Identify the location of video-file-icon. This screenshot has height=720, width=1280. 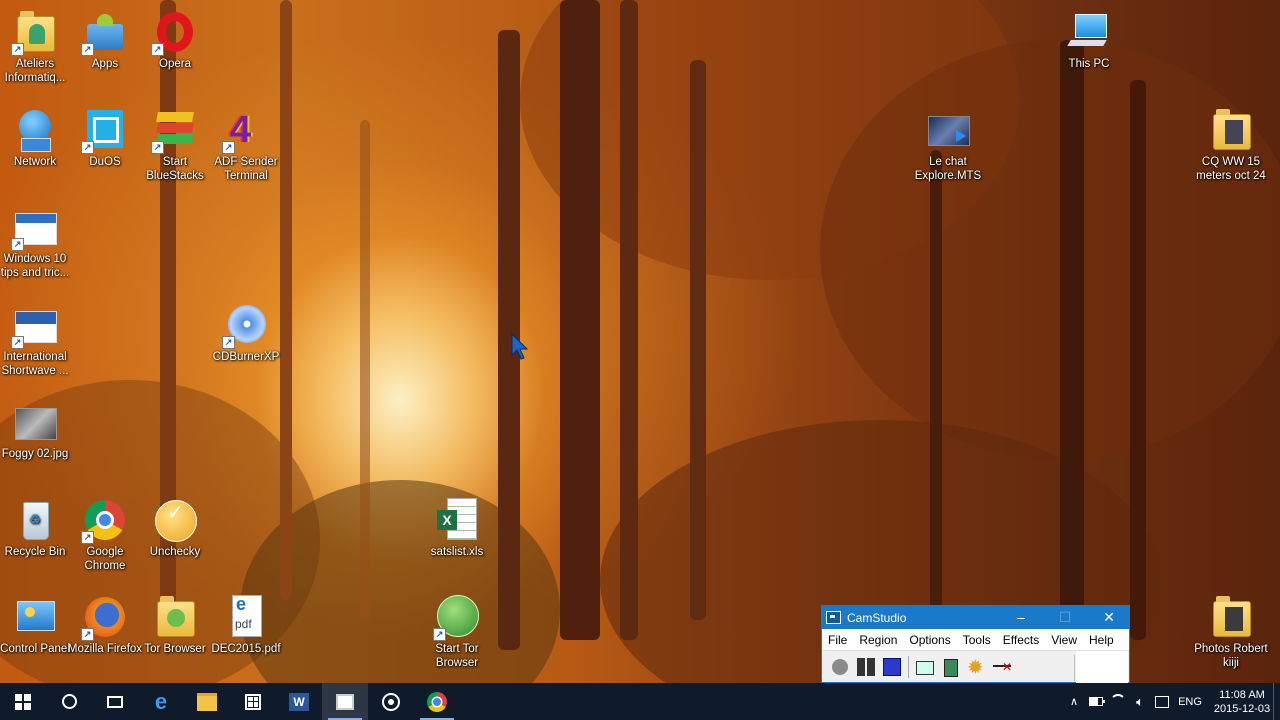
(948, 130).